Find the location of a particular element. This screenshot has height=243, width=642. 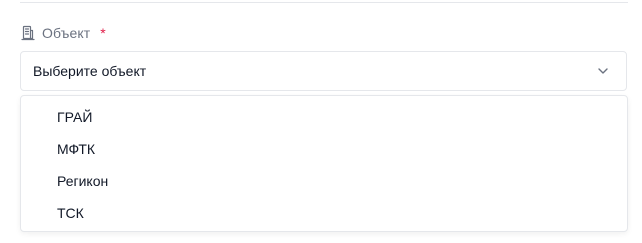

option-mftk: МФТК is located at coordinates (324, 149).